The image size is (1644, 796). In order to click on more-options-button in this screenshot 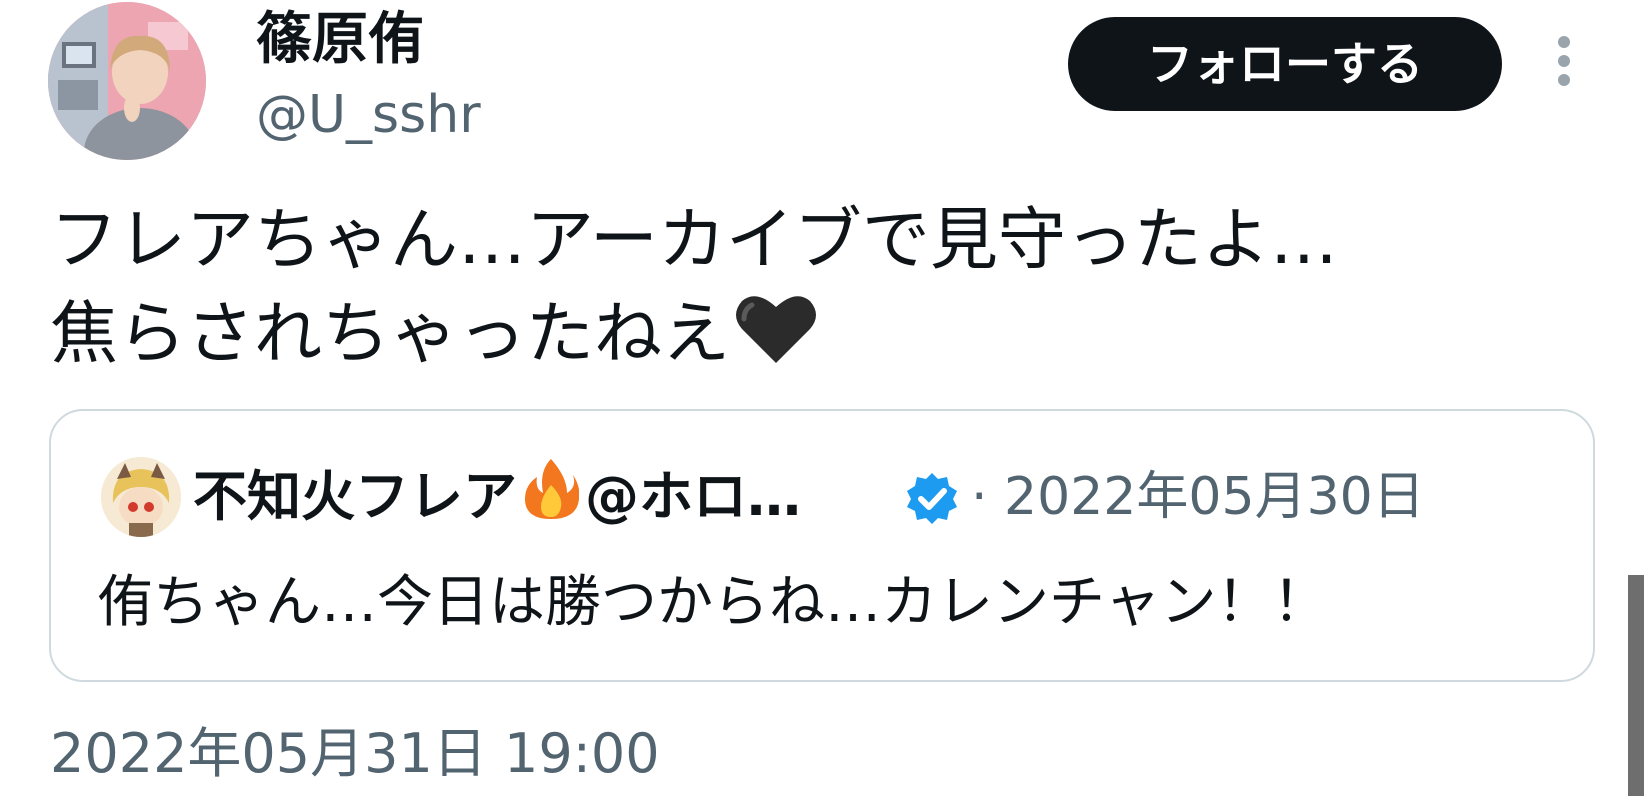, I will do `click(1564, 65)`.